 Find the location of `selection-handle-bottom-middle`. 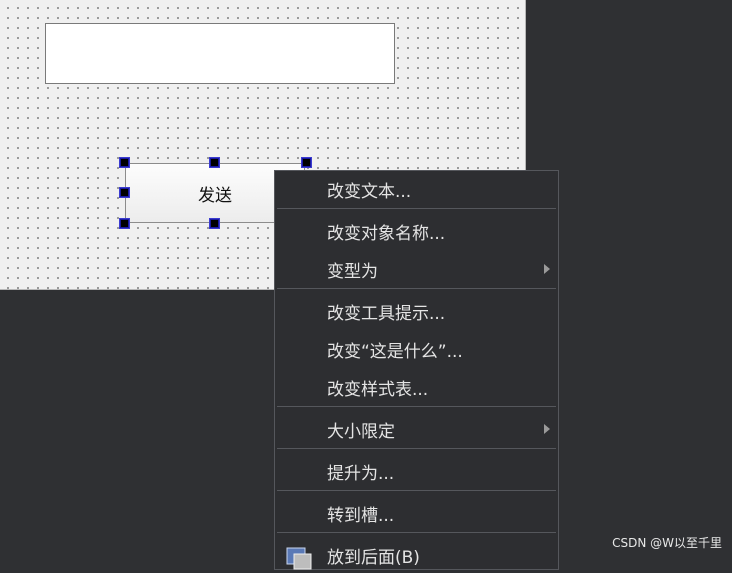

selection-handle-bottom-middle is located at coordinates (214, 223).